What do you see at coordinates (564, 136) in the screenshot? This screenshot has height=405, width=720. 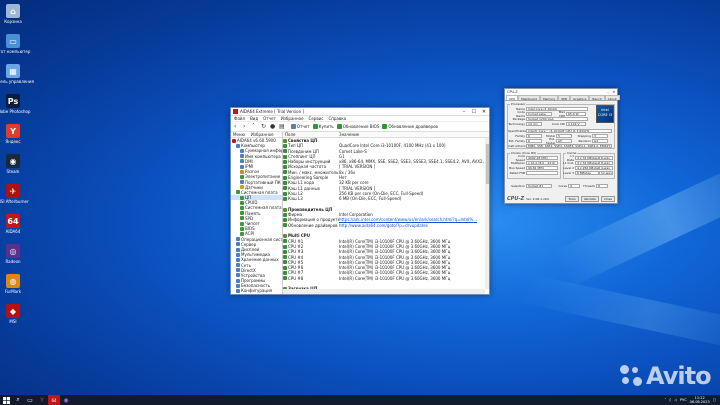 I see `model-value: 5` at bounding box center [564, 136].